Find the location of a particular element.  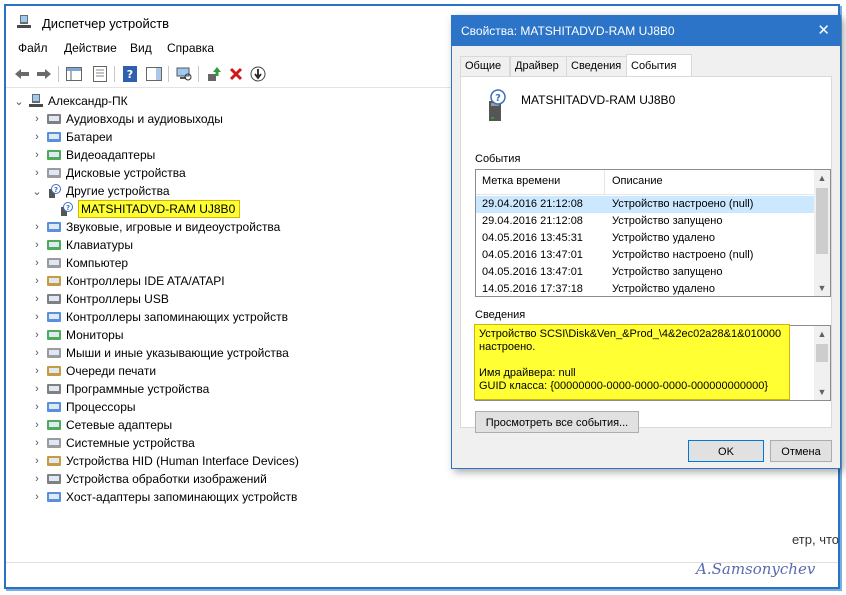

tab-general: Общие is located at coordinates (485, 66).